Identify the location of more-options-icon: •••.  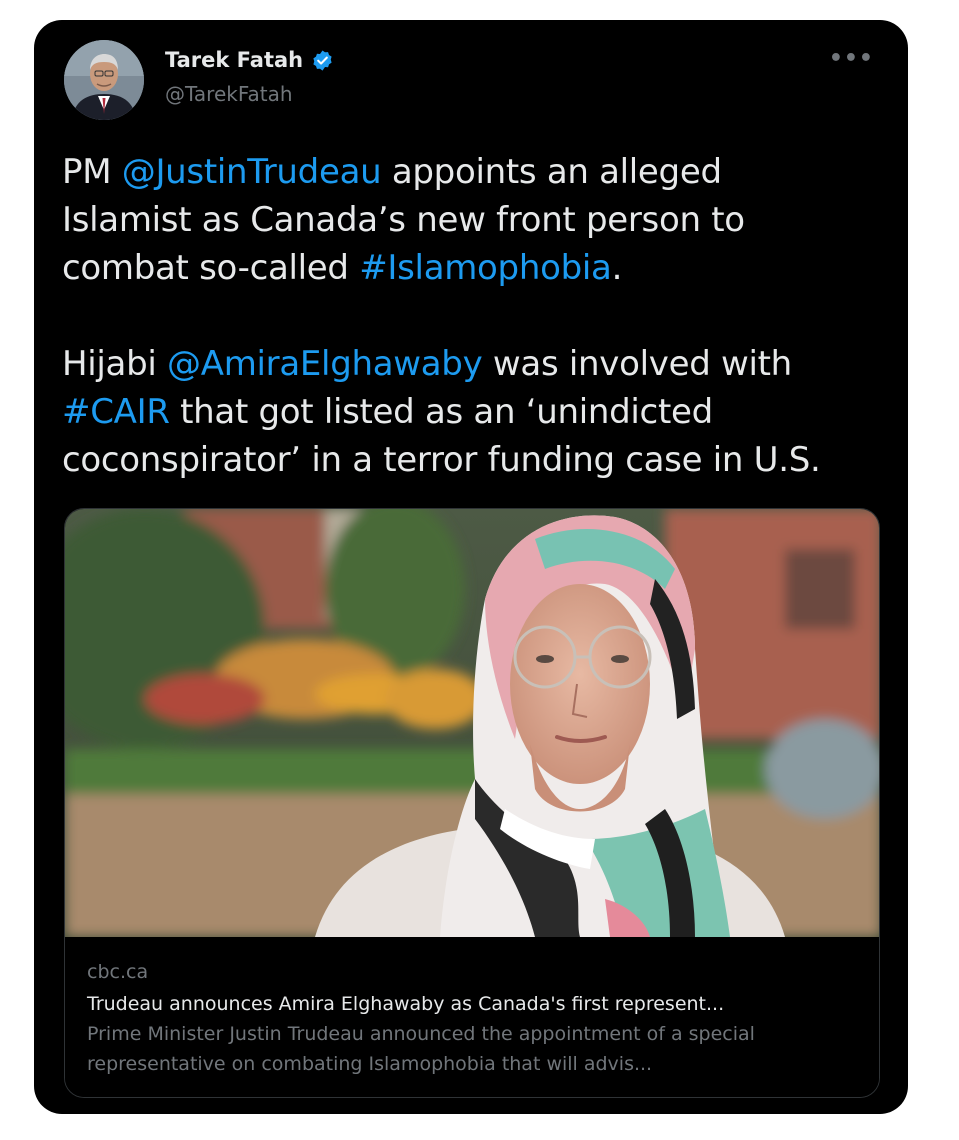
(851, 58).